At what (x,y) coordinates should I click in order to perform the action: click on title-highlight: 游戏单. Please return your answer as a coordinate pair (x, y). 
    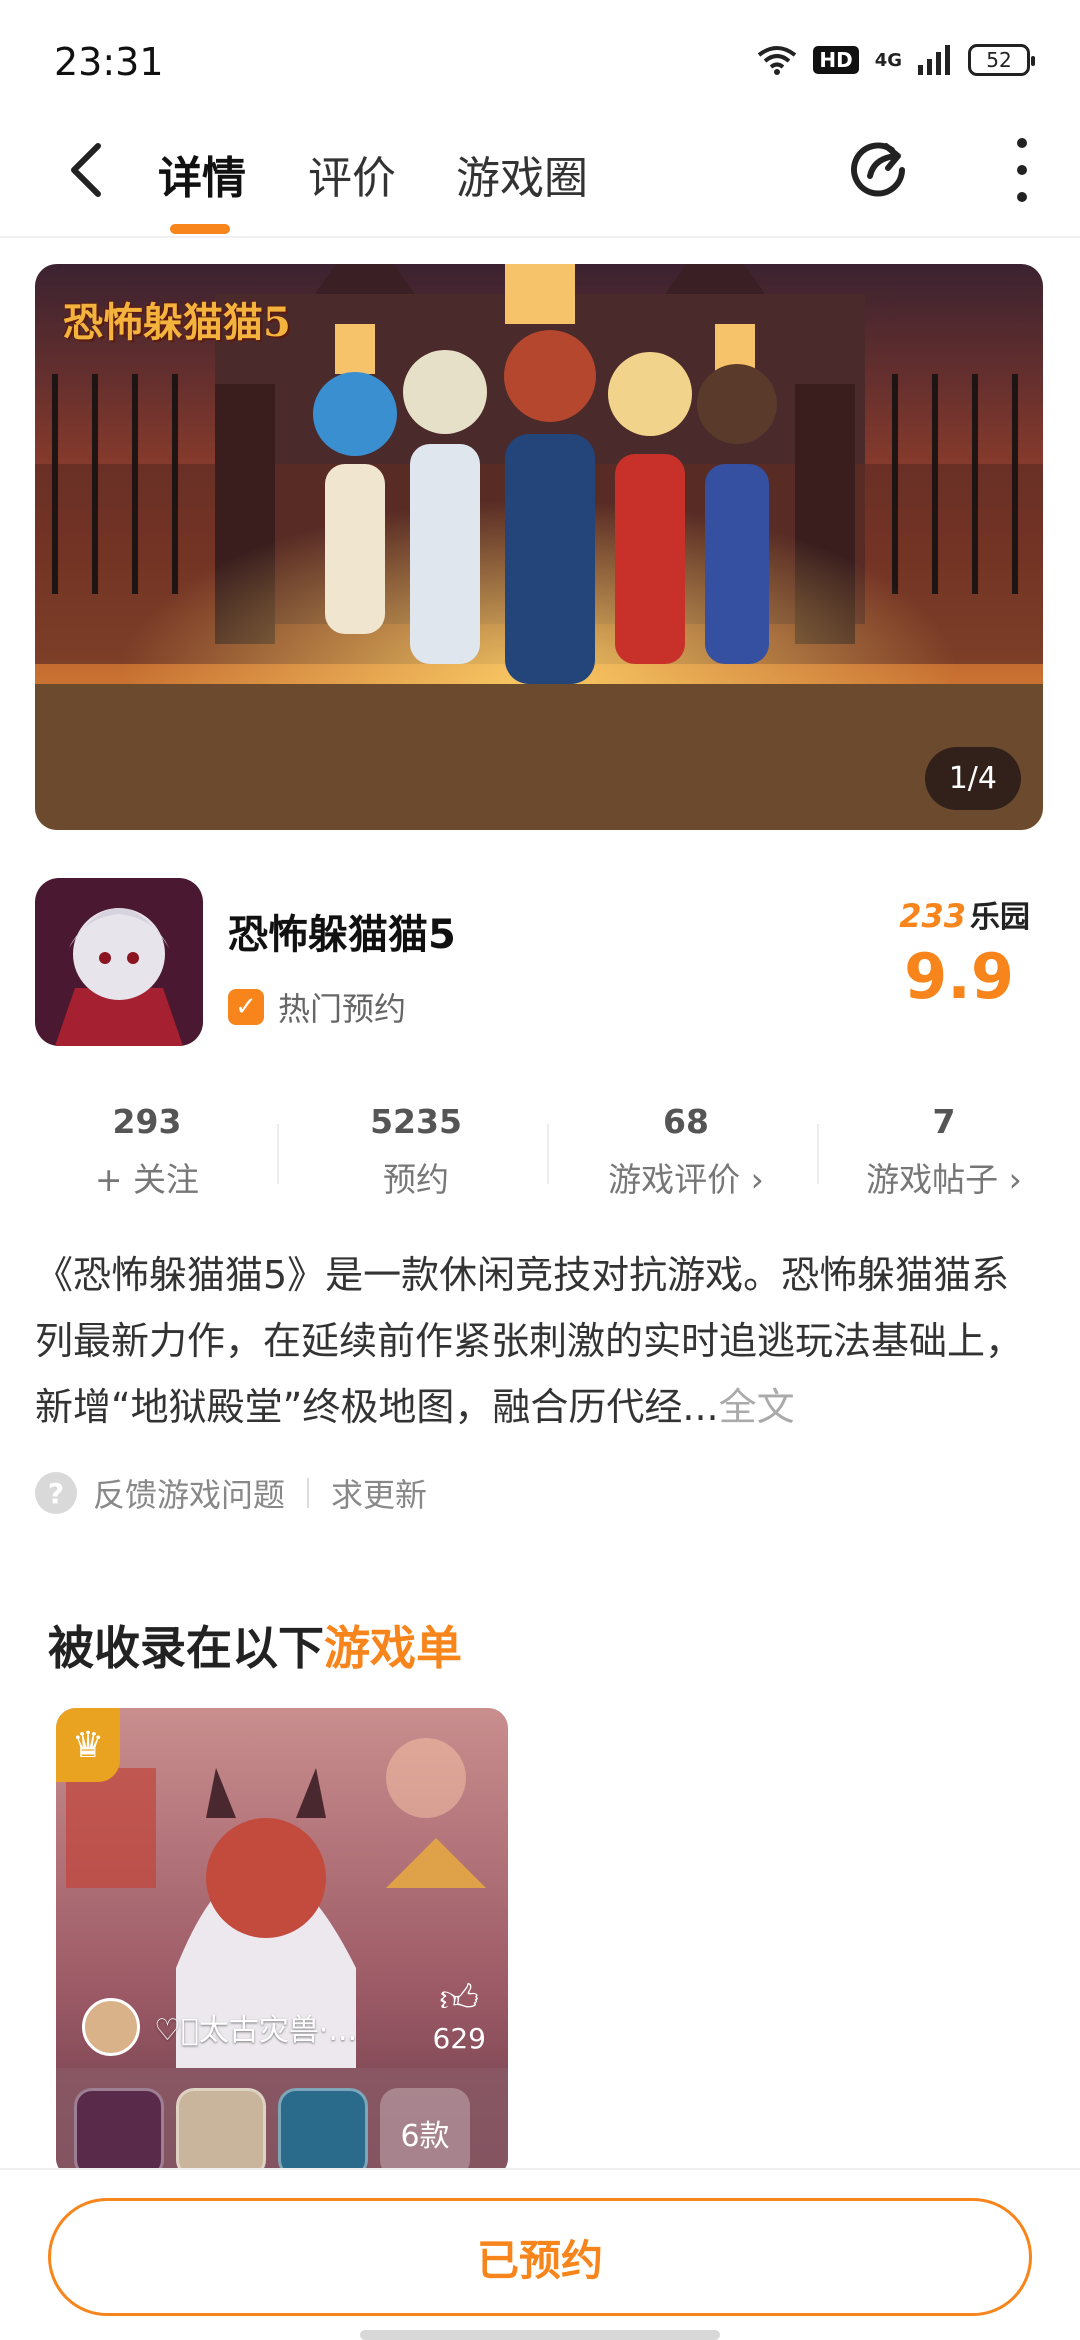
    Looking at the image, I should click on (393, 1648).